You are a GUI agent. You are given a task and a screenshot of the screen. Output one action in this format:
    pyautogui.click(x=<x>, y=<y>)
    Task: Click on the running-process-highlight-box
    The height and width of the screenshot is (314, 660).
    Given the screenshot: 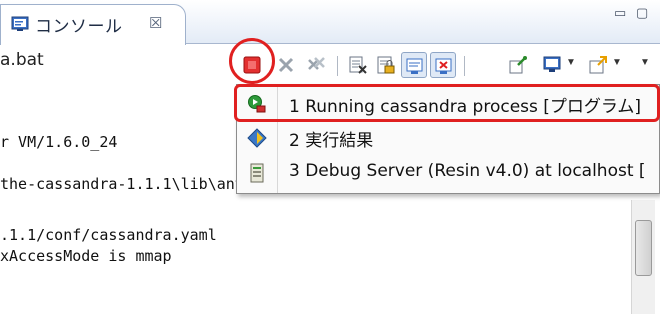 What is the action you would take?
    pyautogui.click(x=447, y=103)
    